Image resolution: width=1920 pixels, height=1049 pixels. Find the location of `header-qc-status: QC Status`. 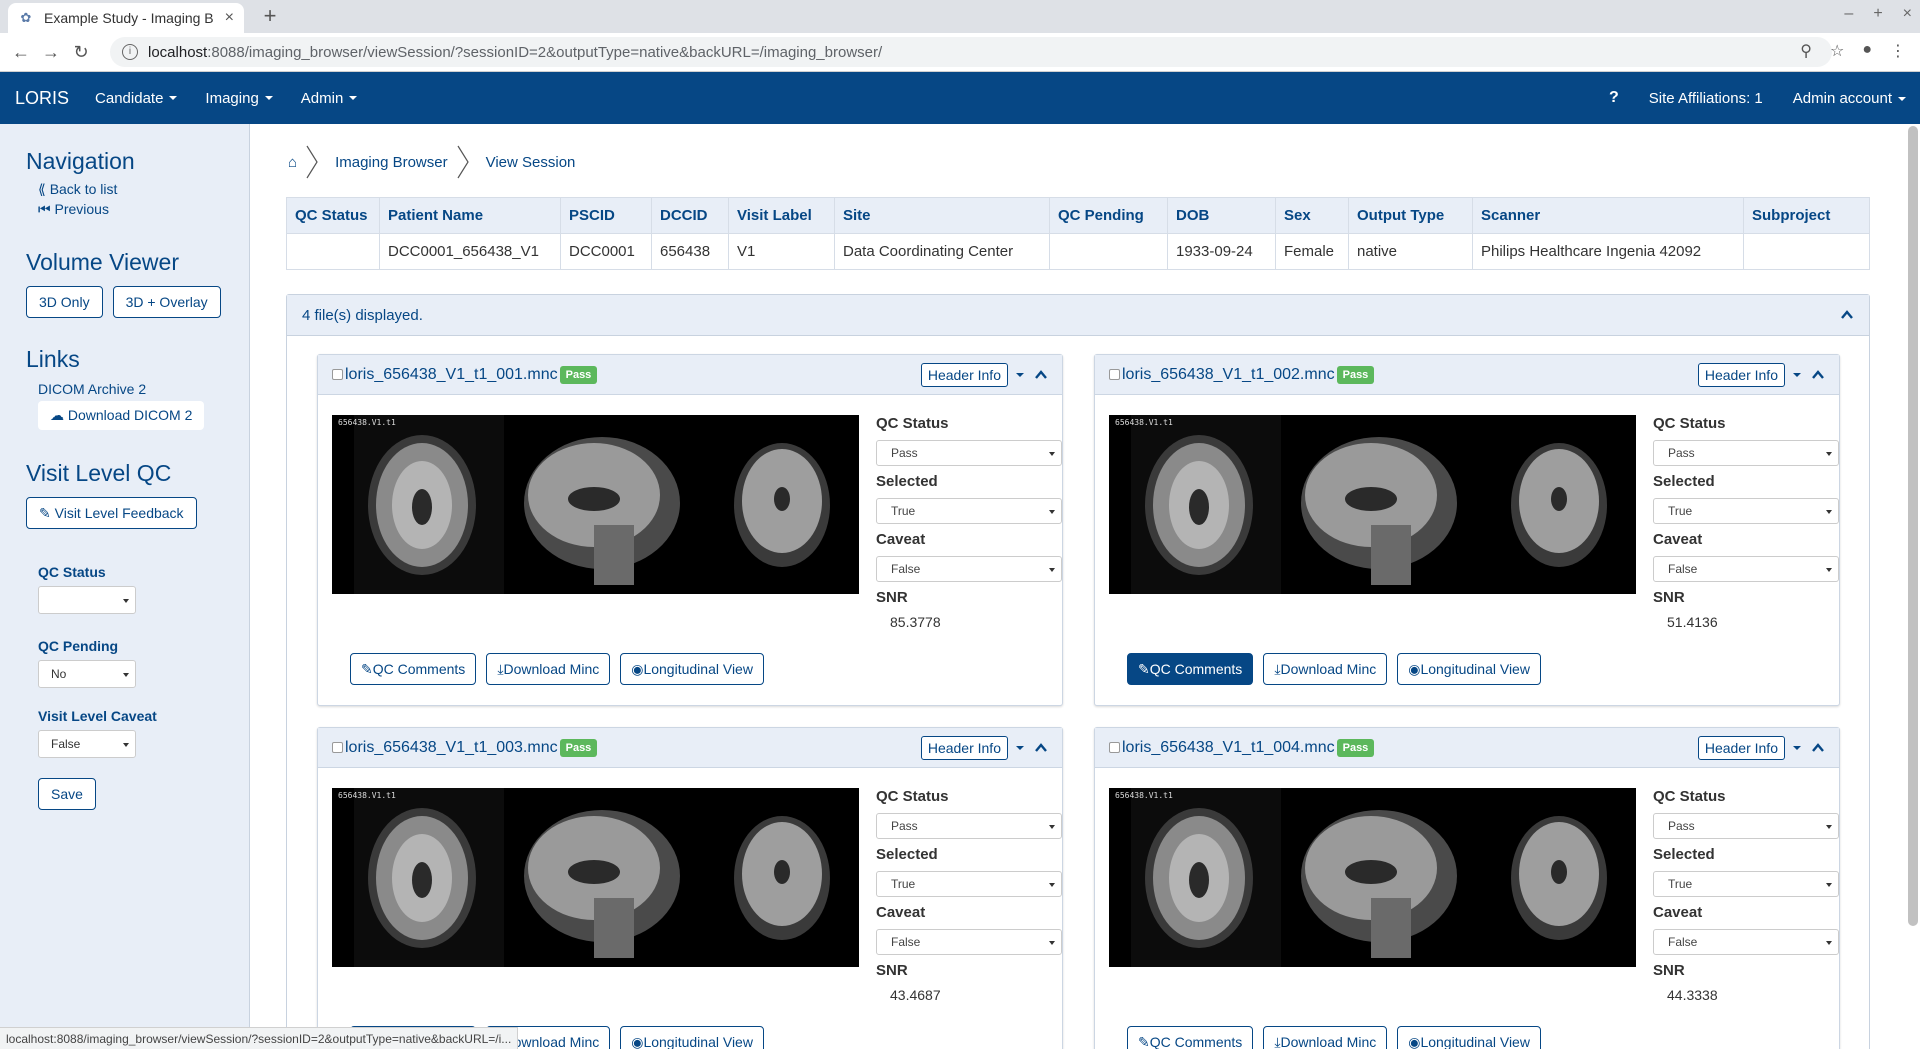

header-qc-status: QC Status is located at coordinates (333, 215).